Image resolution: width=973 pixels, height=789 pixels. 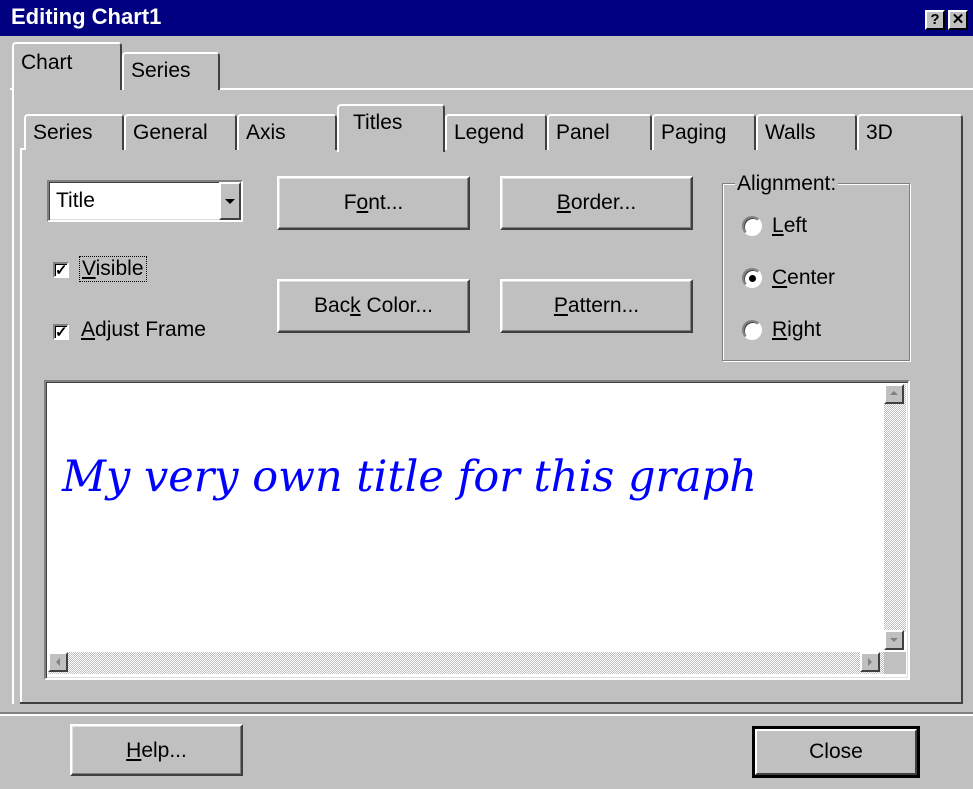 I want to click on panel-left-edge, so click(x=21, y=426).